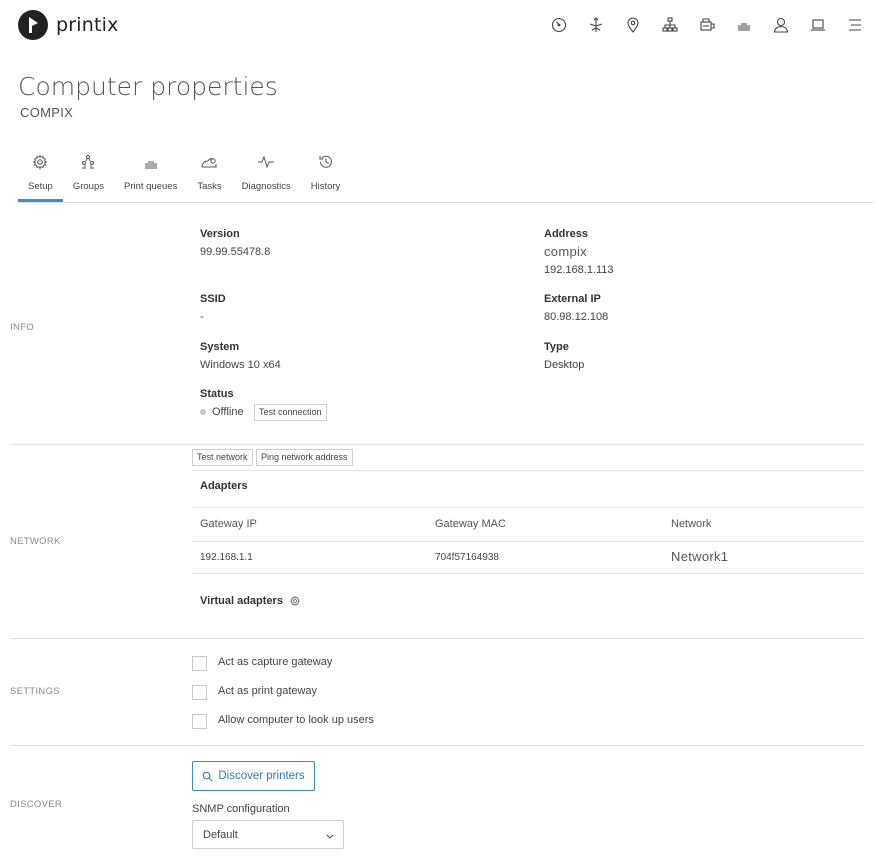 This screenshot has width=879, height=860. I want to click on tab-label: Print queues, so click(150, 186).